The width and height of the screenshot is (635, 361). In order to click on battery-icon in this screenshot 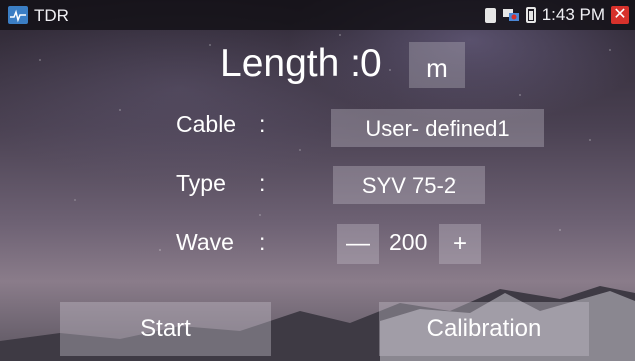, I will do `click(530, 15)`.